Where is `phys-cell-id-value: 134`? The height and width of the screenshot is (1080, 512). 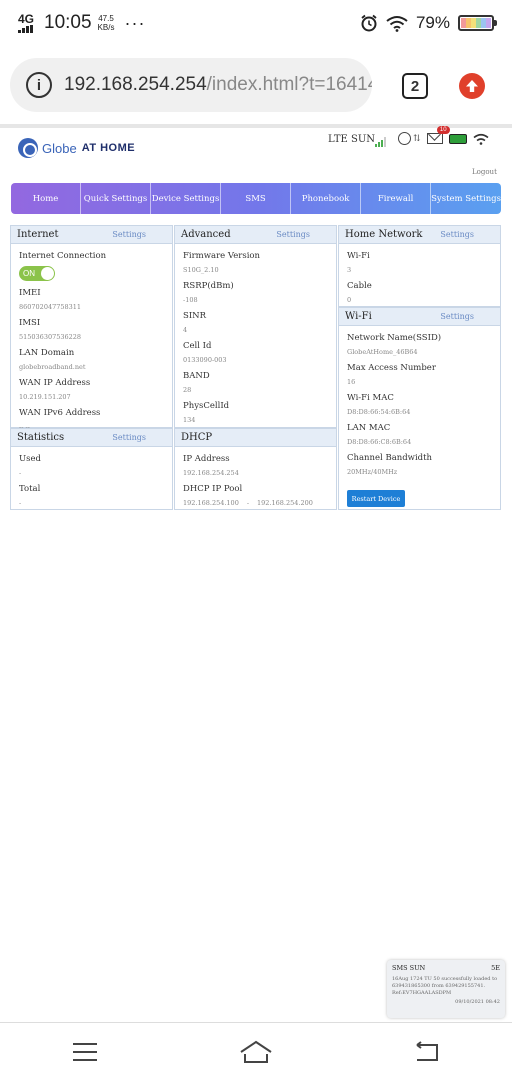
phys-cell-id-value: 134 is located at coordinates (189, 420).